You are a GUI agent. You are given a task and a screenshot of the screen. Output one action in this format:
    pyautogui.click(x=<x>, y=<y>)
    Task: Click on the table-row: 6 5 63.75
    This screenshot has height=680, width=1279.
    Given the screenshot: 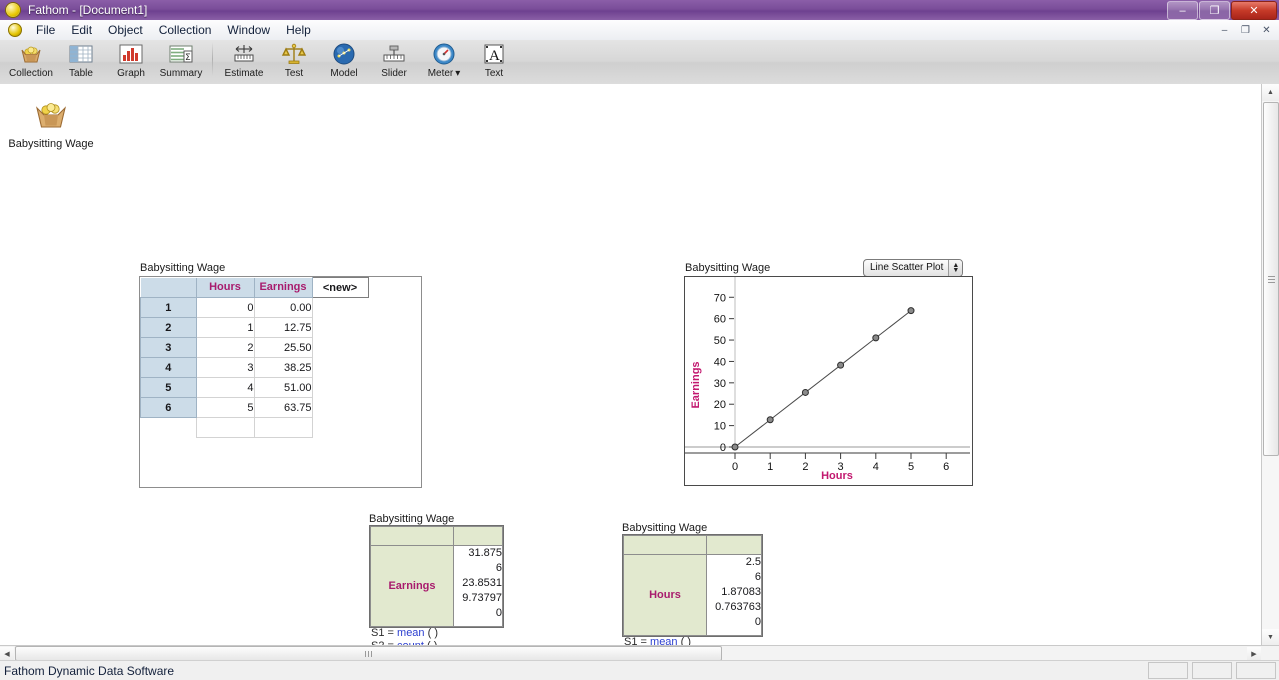 What is the action you would take?
    pyautogui.click(x=254, y=407)
    